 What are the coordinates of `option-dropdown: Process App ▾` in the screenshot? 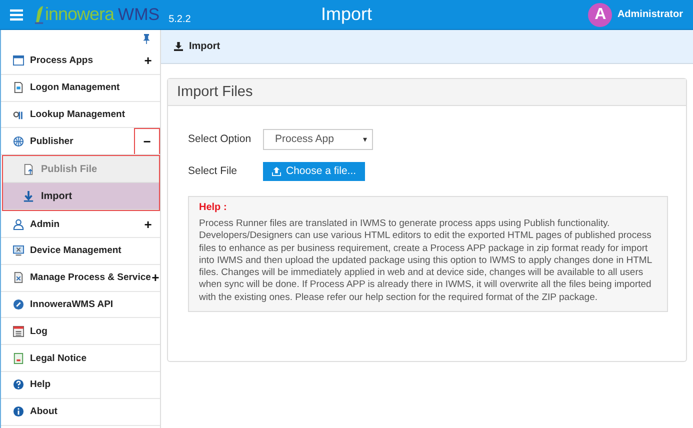 It's located at (318, 139).